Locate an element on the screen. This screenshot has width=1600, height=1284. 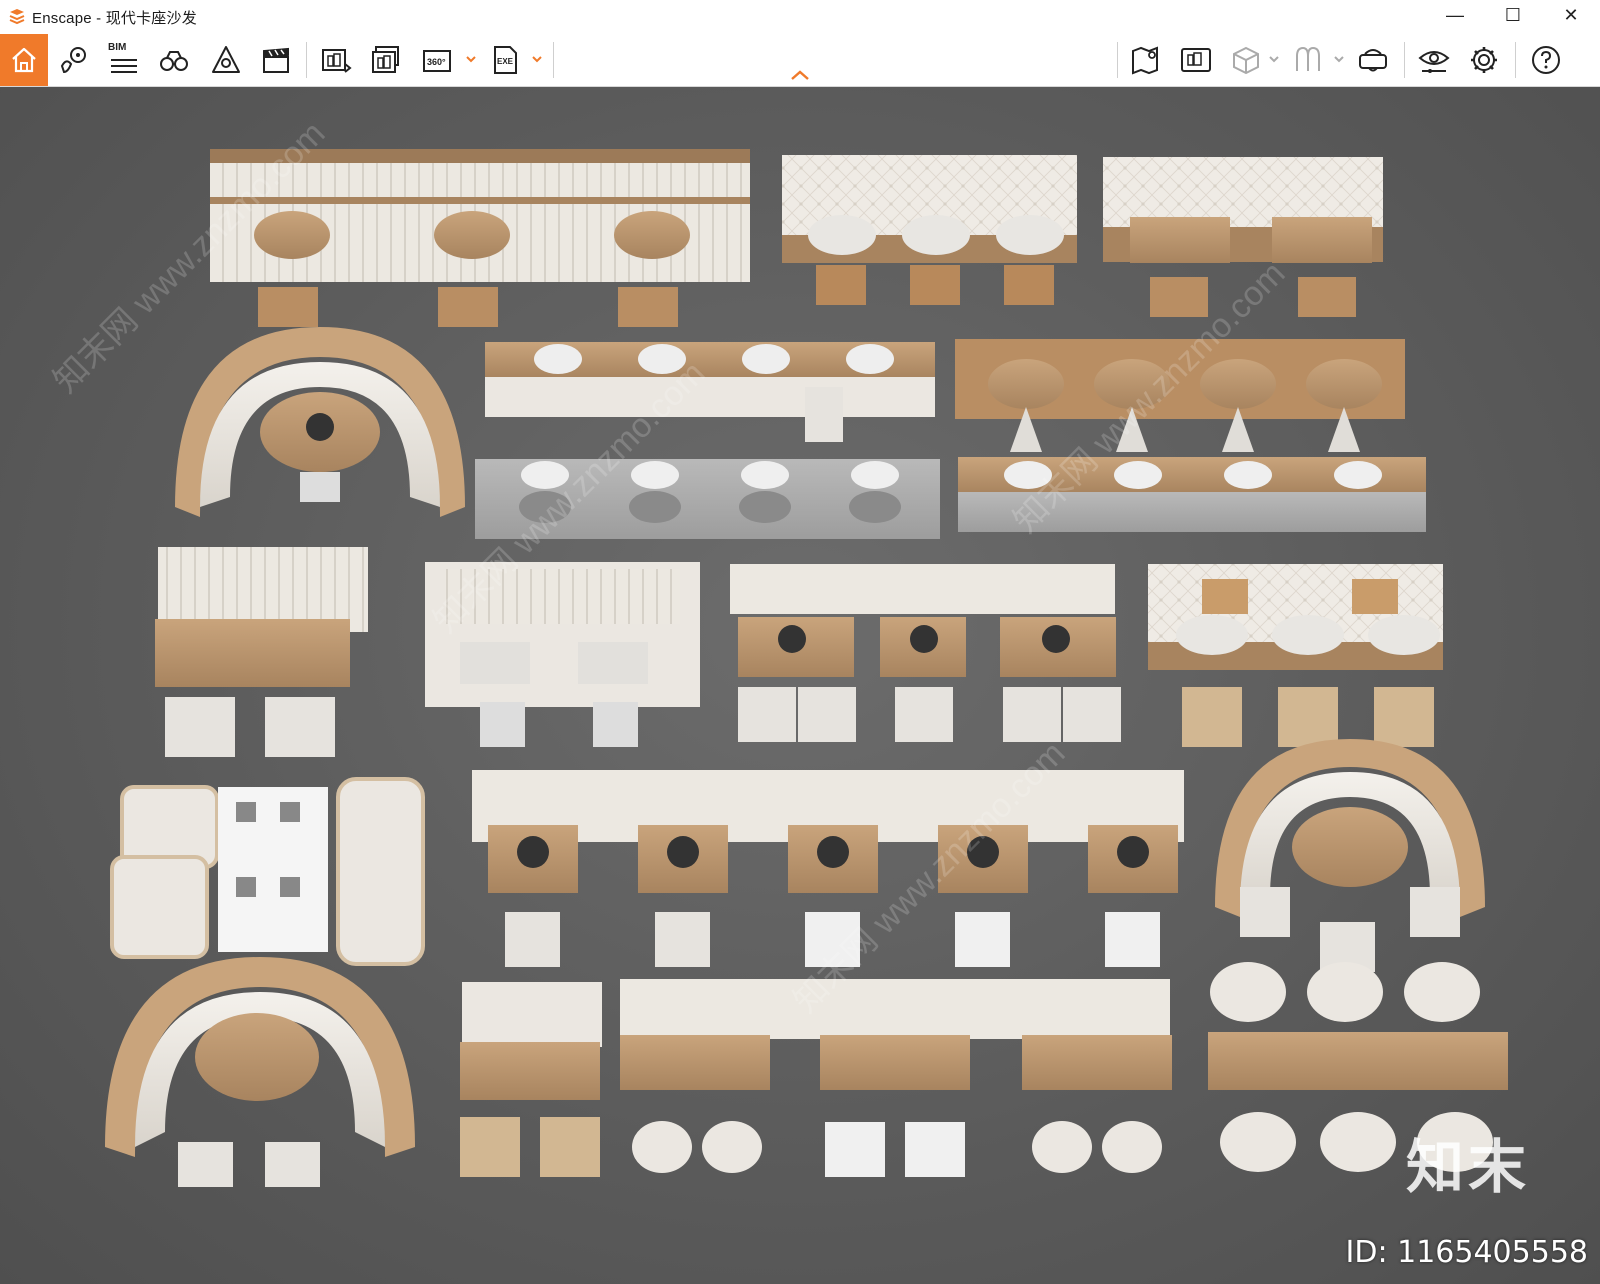
bim-label: BIM is located at coordinates (117, 47).